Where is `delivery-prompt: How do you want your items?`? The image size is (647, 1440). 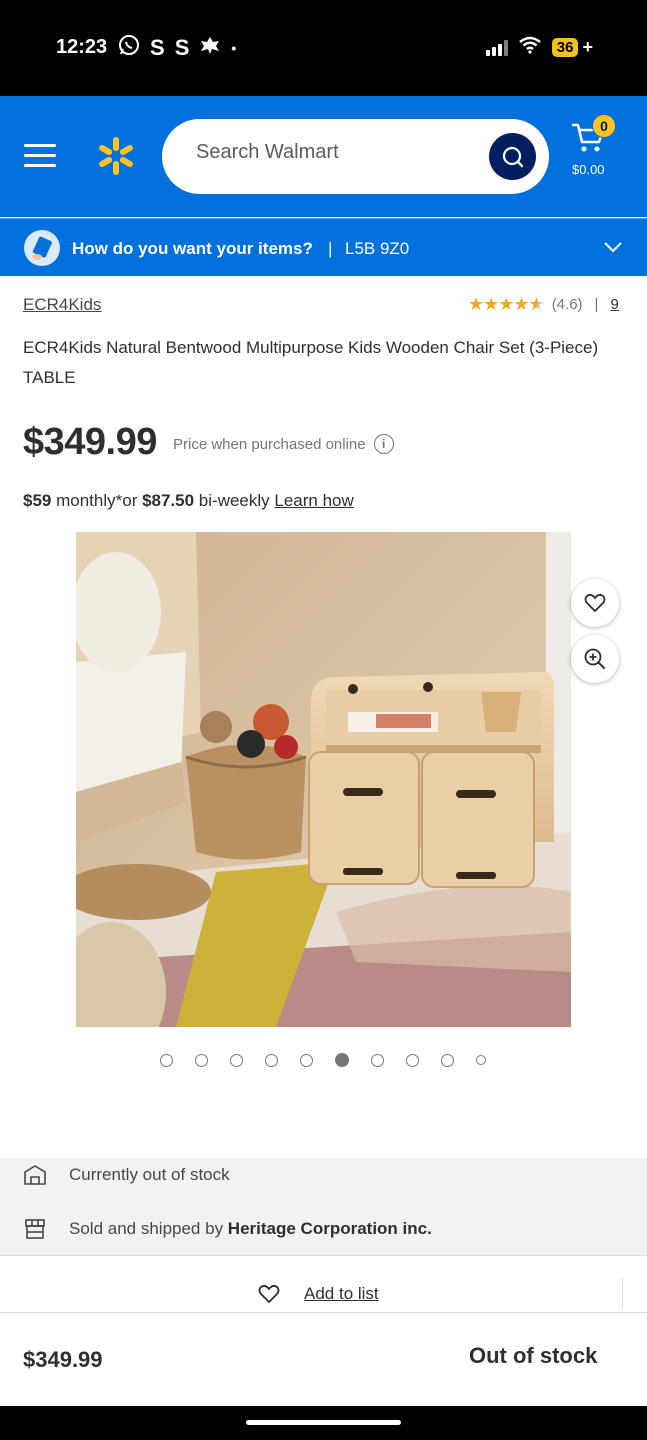
delivery-prompt: How do you want your items? is located at coordinates (192, 248).